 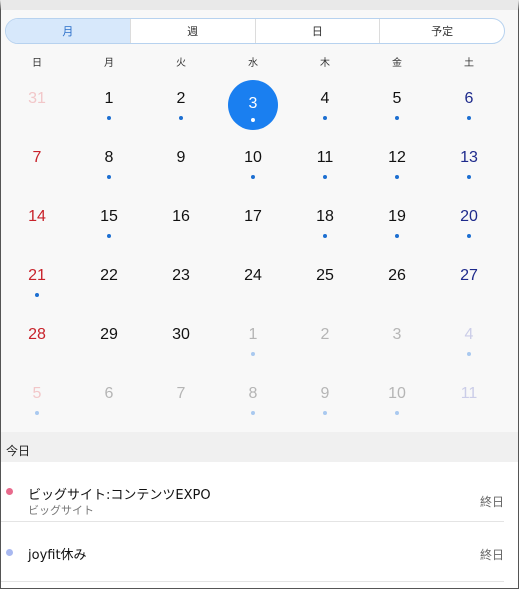 What do you see at coordinates (109, 217) in the screenshot?
I see `day-cell: 15` at bounding box center [109, 217].